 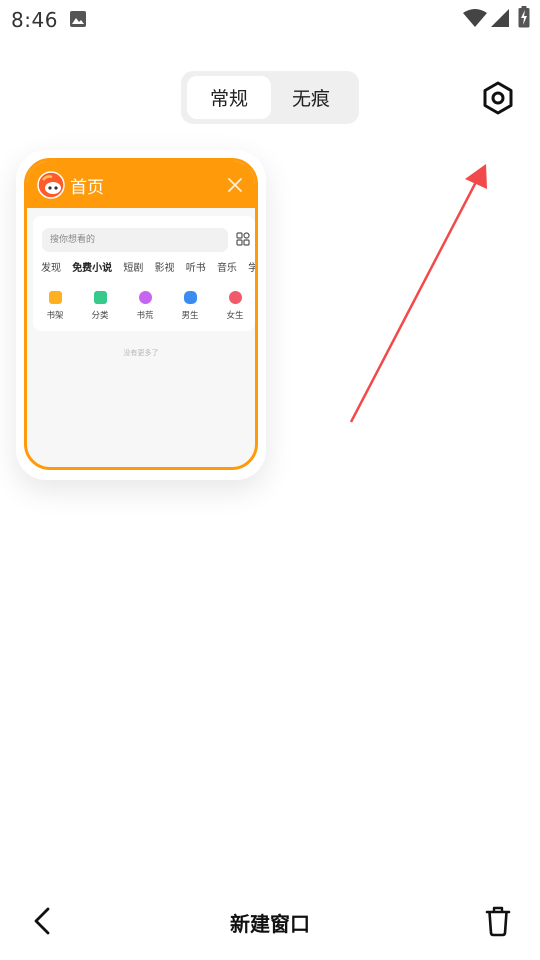 I want to click on tab-card-title: 首页, so click(x=87, y=188).